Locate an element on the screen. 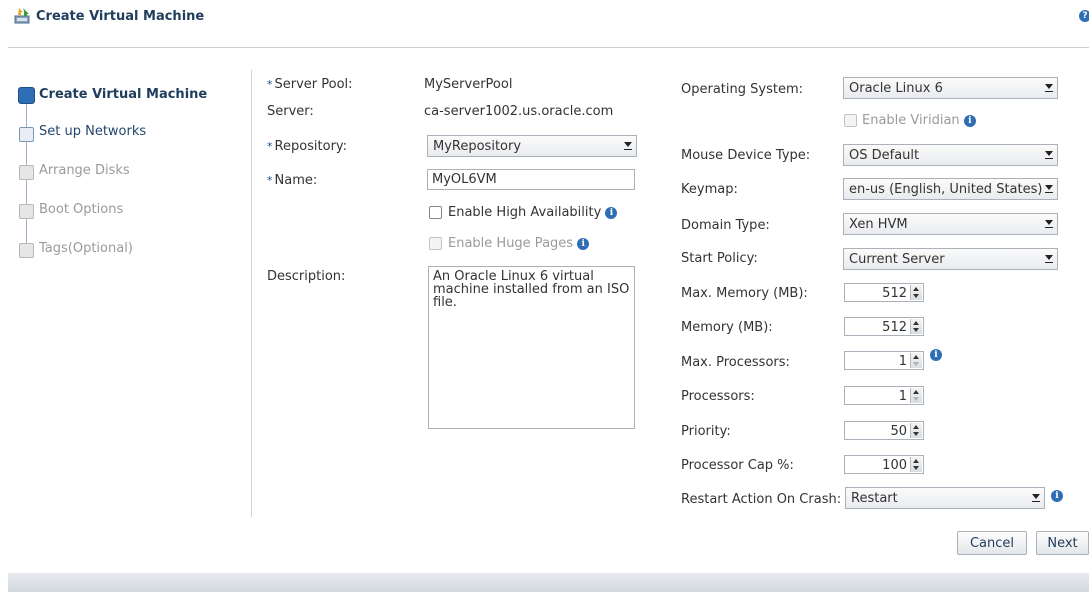  domain-type-select: Xen HVM is located at coordinates (950, 224).